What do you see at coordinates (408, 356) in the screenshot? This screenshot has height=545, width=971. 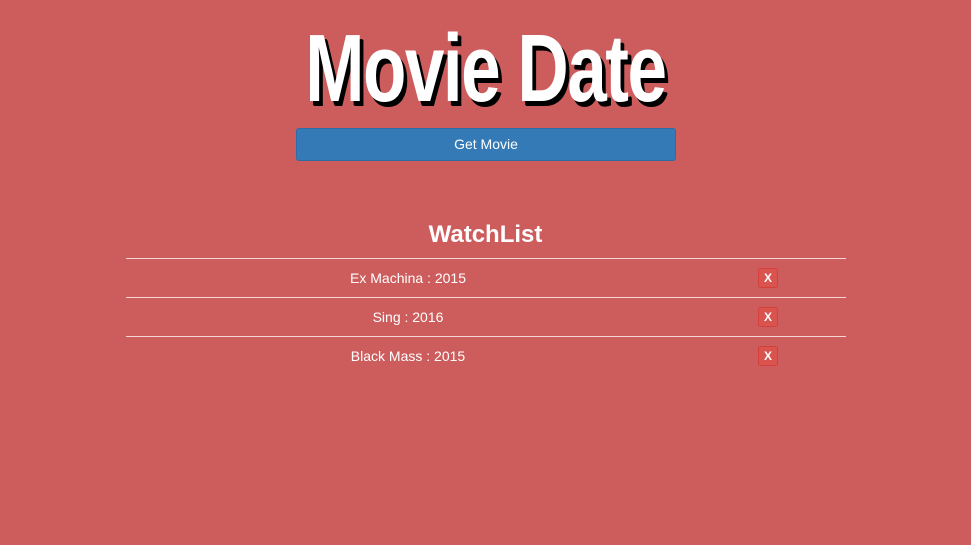 I see `watchlist-item-label: Black Mass : 2015` at bounding box center [408, 356].